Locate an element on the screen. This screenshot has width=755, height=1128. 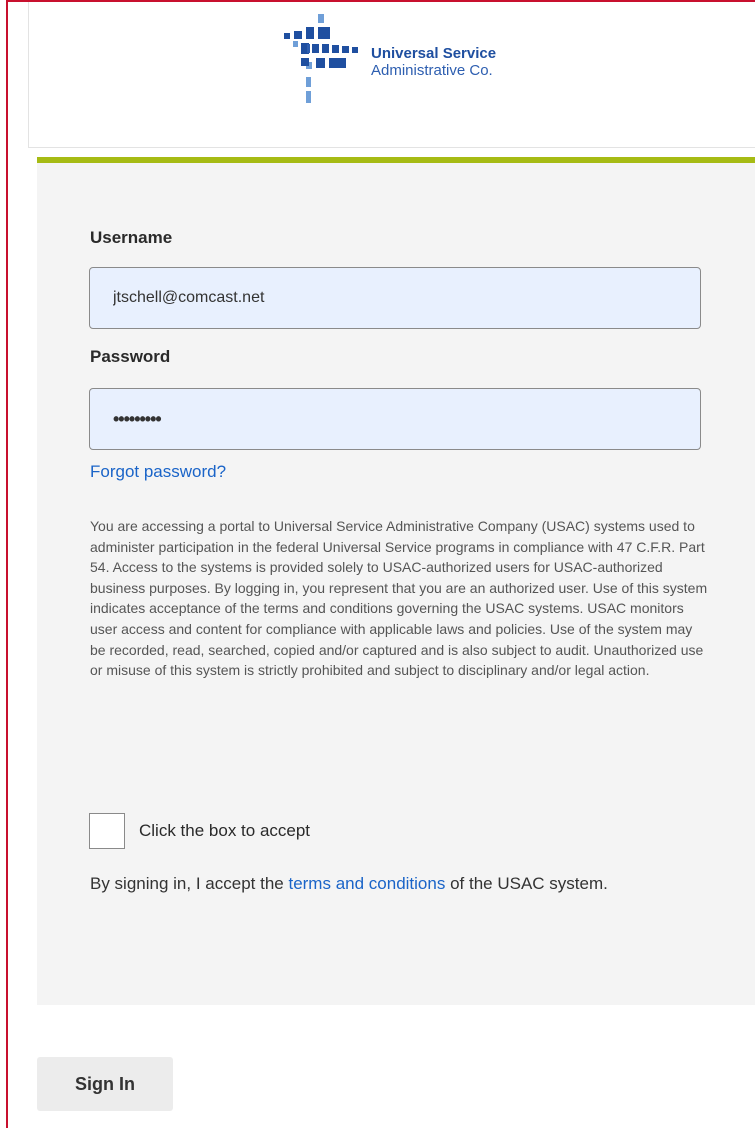
accept-checkbox is located at coordinates (107, 831).